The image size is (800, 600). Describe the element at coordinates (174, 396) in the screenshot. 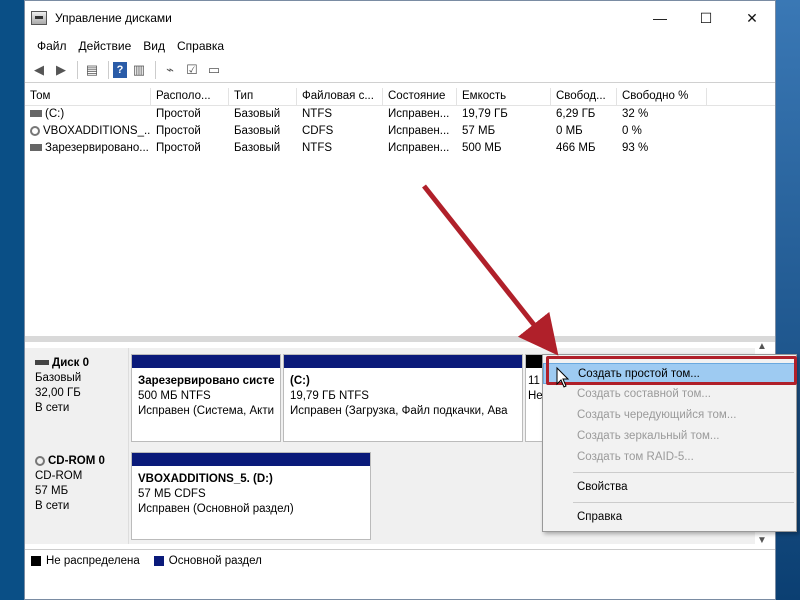

I see `partition-info: 500 МБ NTFS` at that location.